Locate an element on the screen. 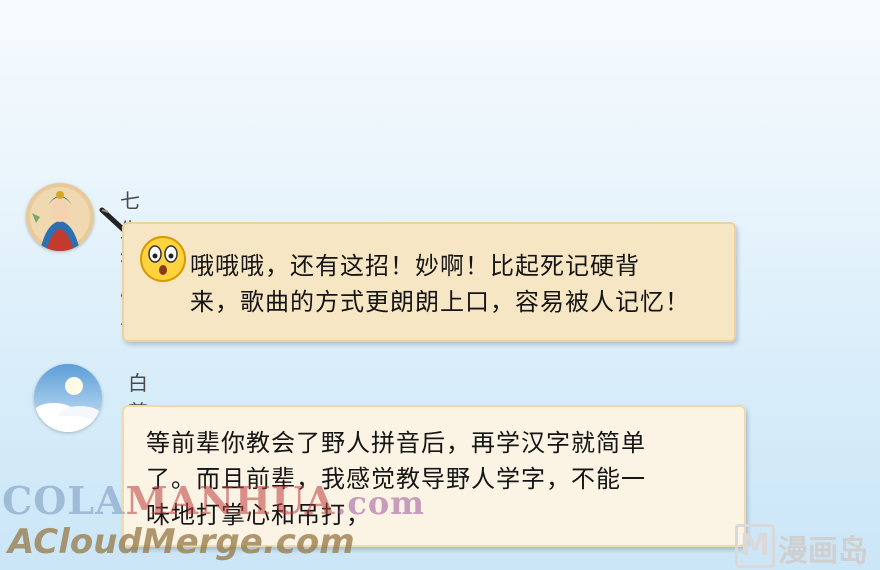 This screenshot has width=880, height=570. avatar-baizunzhe-image is located at coordinates (68, 398).